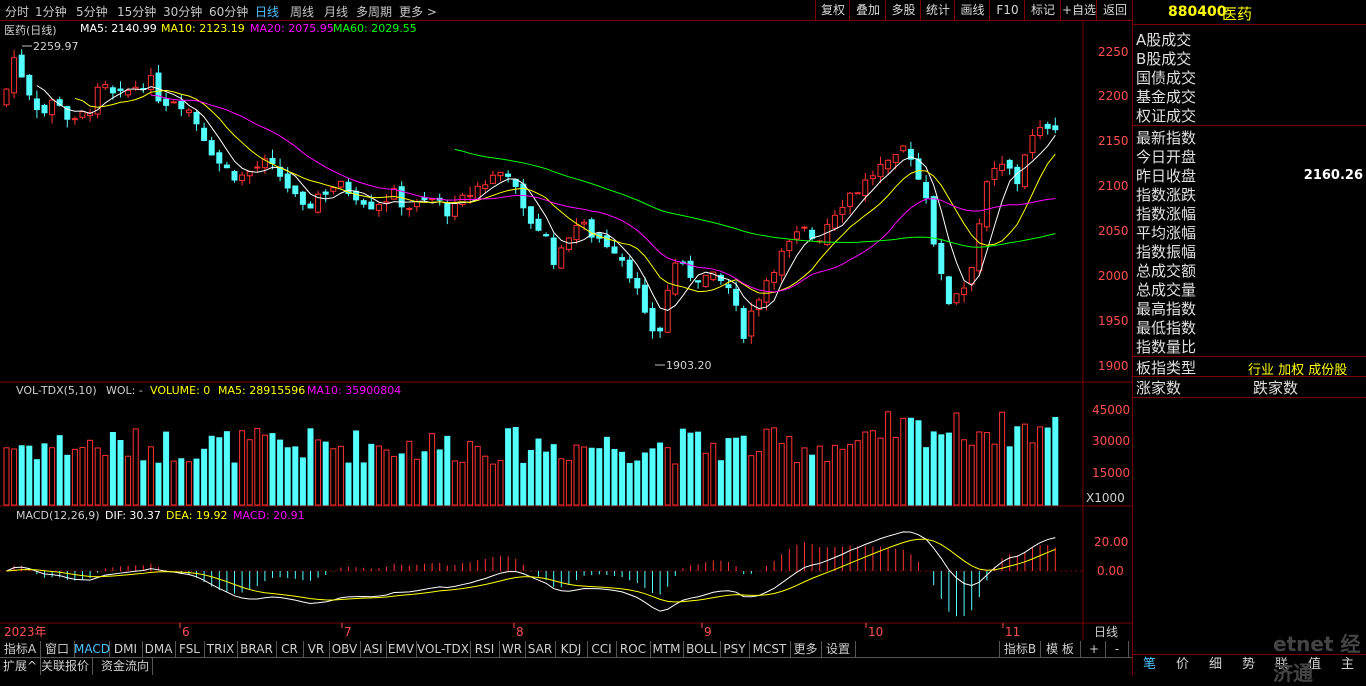  I want to click on indicator-tab-dma: DMA, so click(159, 649).